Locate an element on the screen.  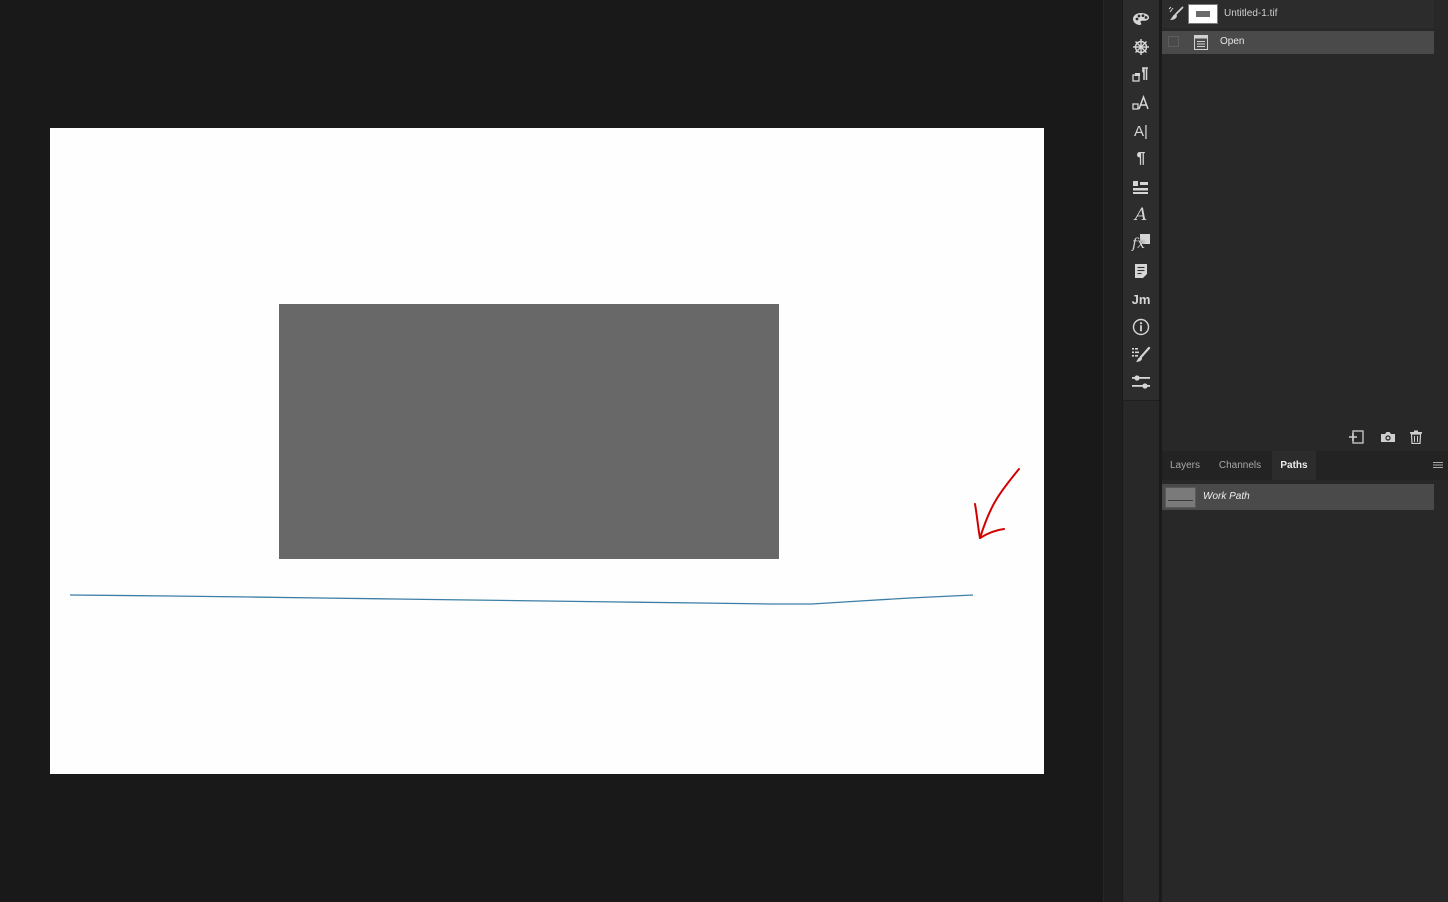
paths-panel: Layers Channels Paths Work Path is located at coordinates (1305, 676).